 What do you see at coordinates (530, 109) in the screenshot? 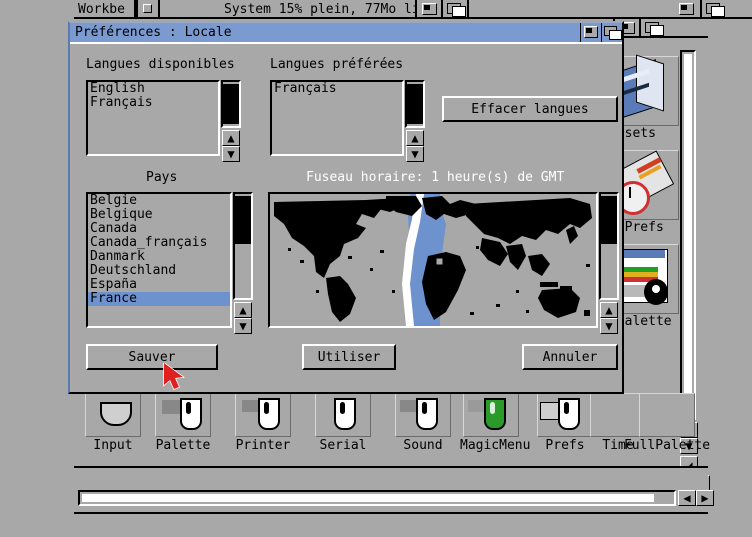
I see `clear-languages-button: Effacer langues` at bounding box center [530, 109].